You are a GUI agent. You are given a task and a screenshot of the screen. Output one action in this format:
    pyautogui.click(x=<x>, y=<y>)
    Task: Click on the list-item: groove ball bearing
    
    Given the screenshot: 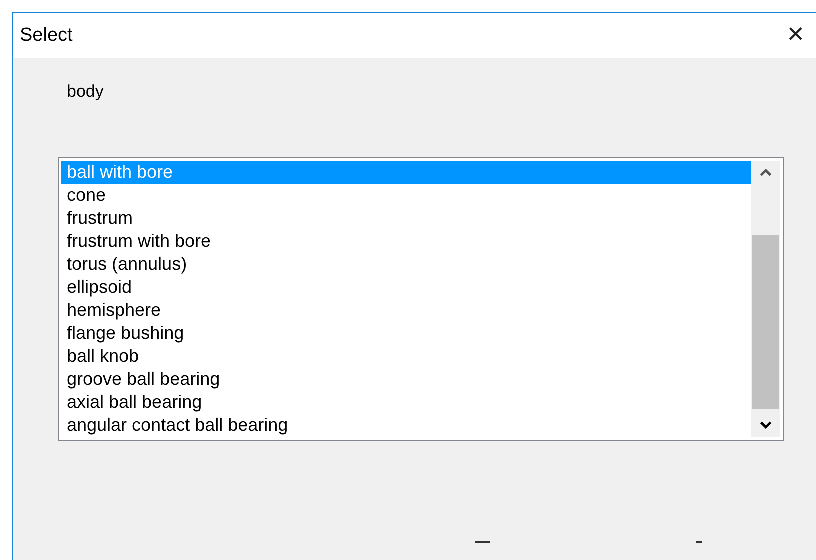 What is the action you would take?
    pyautogui.click(x=406, y=379)
    